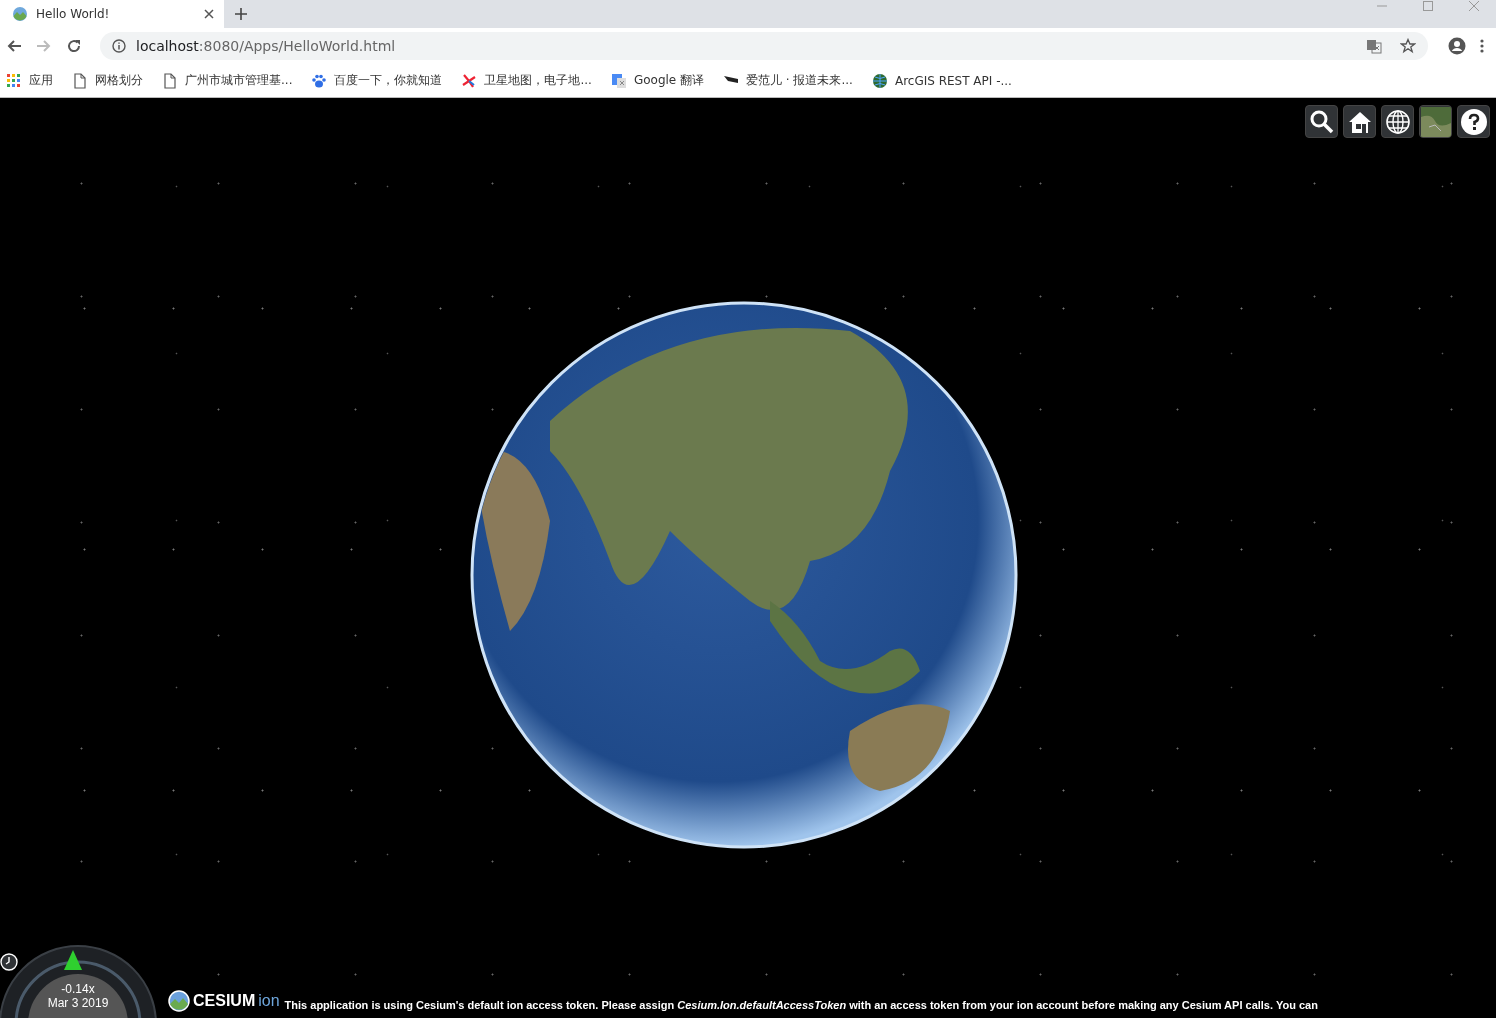 Image resolution: width=1496 pixels, height=1018 pixels. I want to click on imagery-thumbnail-icon, so click(1435, 121).